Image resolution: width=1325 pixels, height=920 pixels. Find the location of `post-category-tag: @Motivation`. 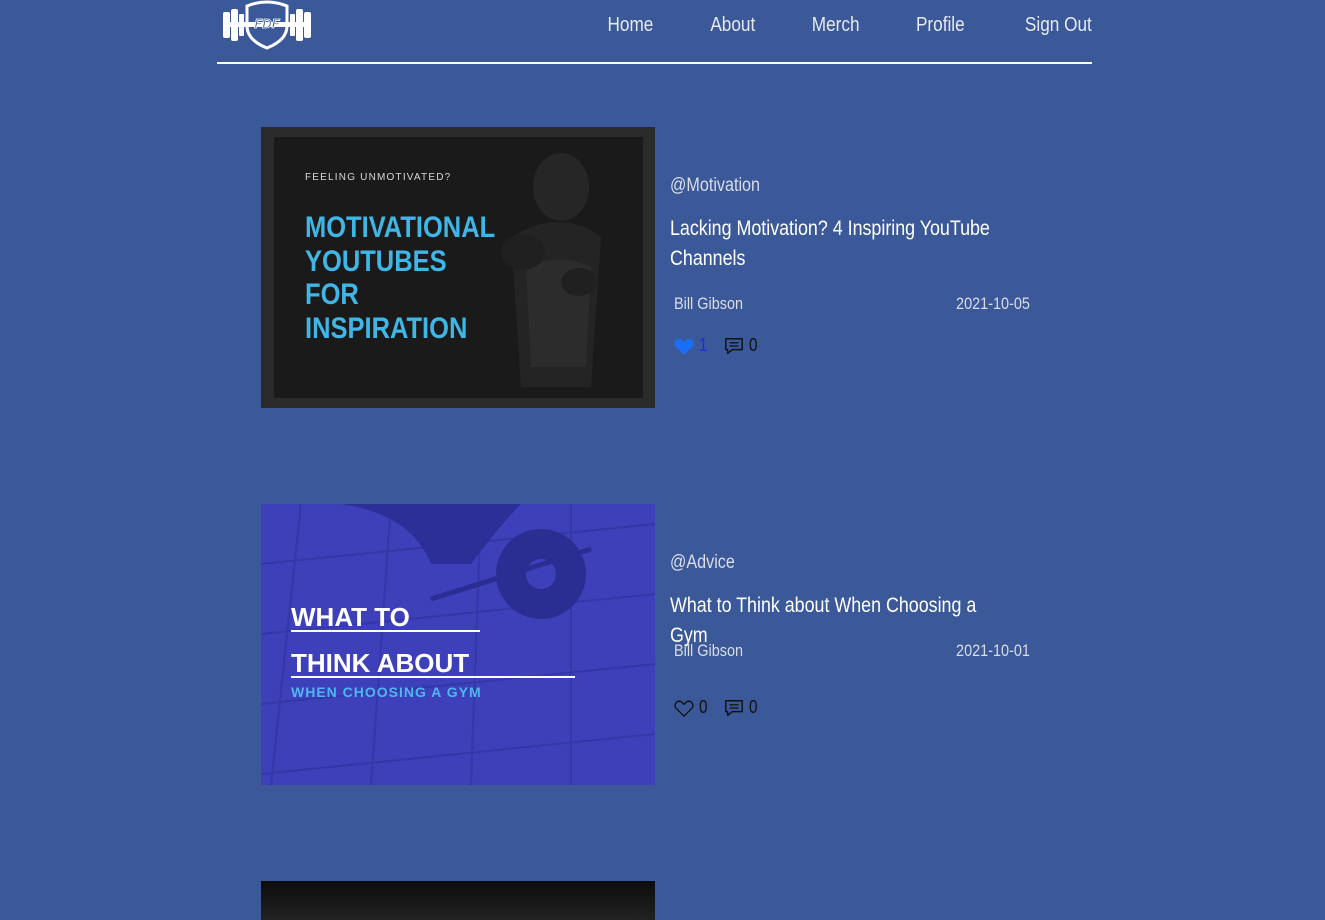

post-category-tag: @Motivation is located at coordinates (715, 186).